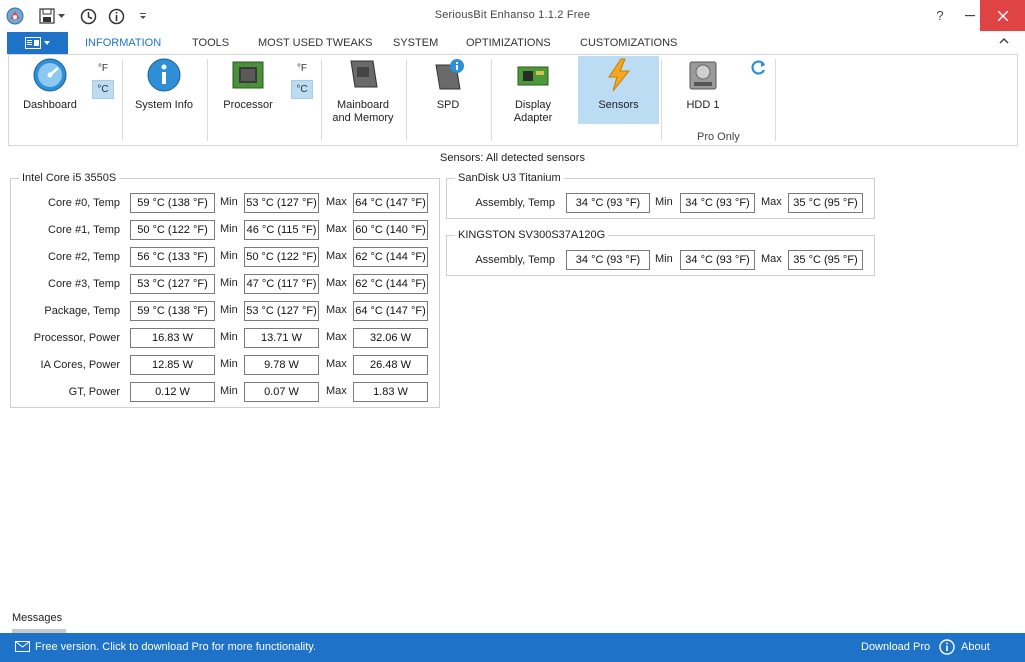 The height and width of the screenshot is (662, 1025). Describe the element at coordinates (248, 75) in the screenshot. I see `processor-icon` at that location.